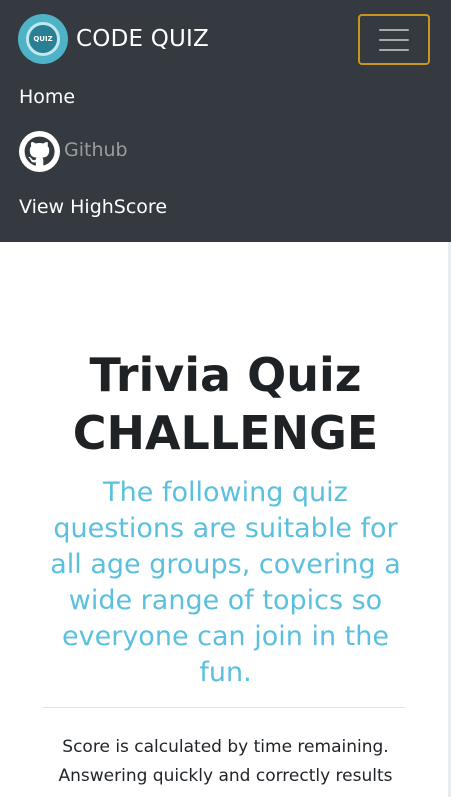 This screenshot has height=797, width=451. I want to click on github-icon, so click(39, 151).